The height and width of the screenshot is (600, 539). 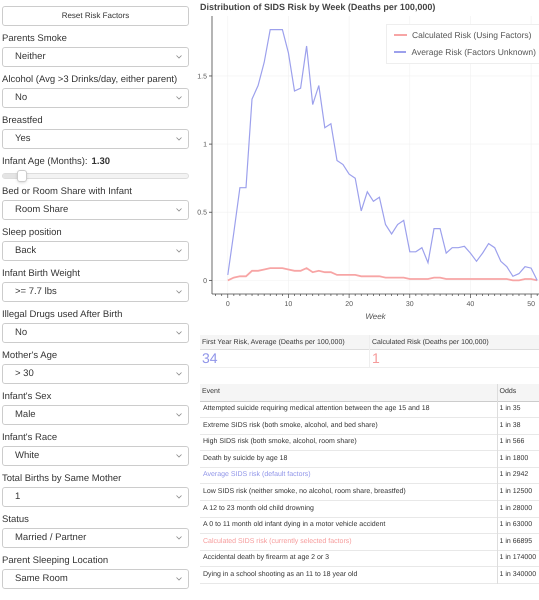 What do you see at coordinates (95, 292) in the screenshot?
I see `dropdown: >= 7.7 lbs` at bounding box center [95, 292].